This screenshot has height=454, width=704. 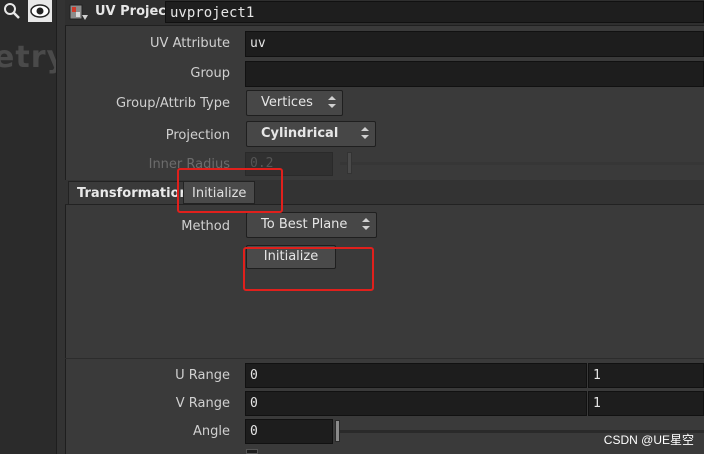 What do you see at coordinates (291, 257) in the screenshot?
I see `initialize-button: Initialize` at bounding box center [291, 257].